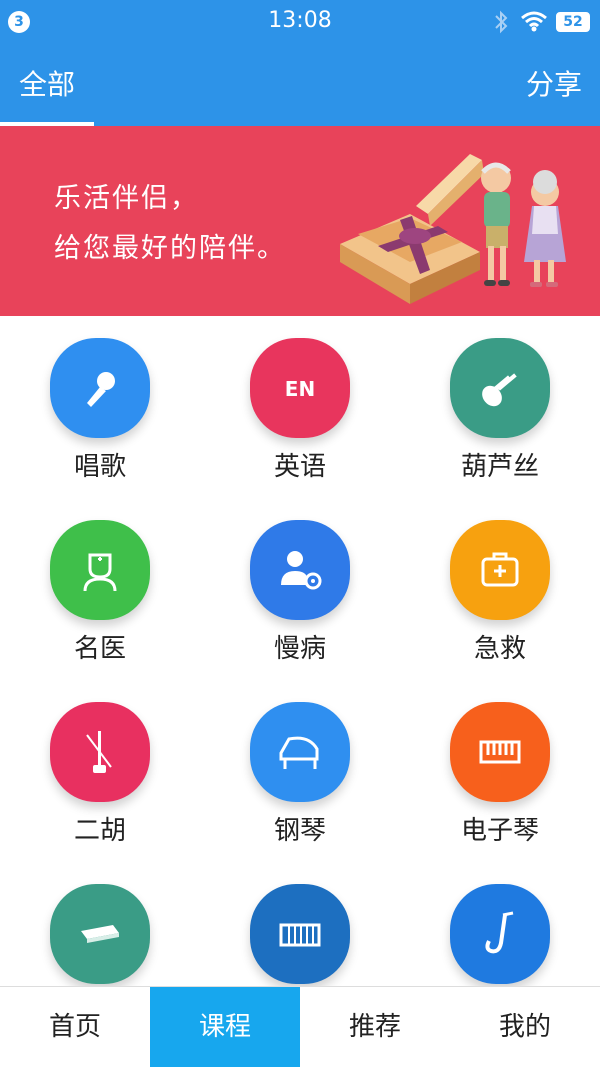  I want to click on erhu-icon, so click(99, 752).